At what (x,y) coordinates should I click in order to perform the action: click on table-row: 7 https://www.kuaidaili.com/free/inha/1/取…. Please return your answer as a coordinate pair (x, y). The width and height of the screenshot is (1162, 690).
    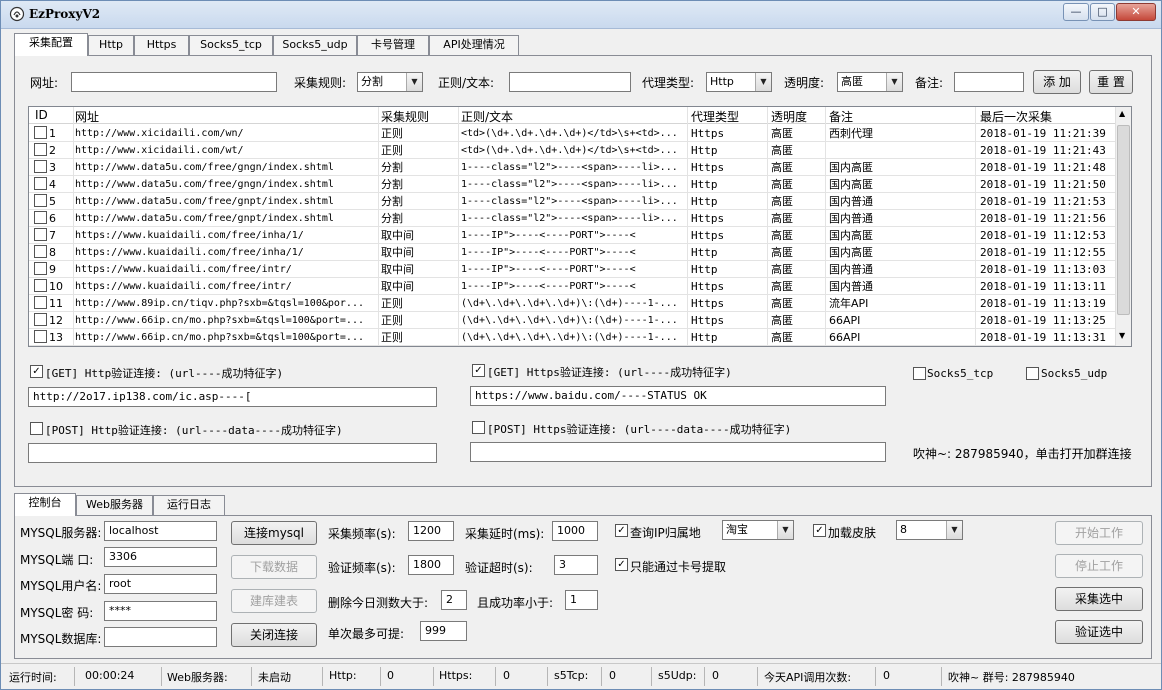
    Looking at the image, I should click on (573, 235).